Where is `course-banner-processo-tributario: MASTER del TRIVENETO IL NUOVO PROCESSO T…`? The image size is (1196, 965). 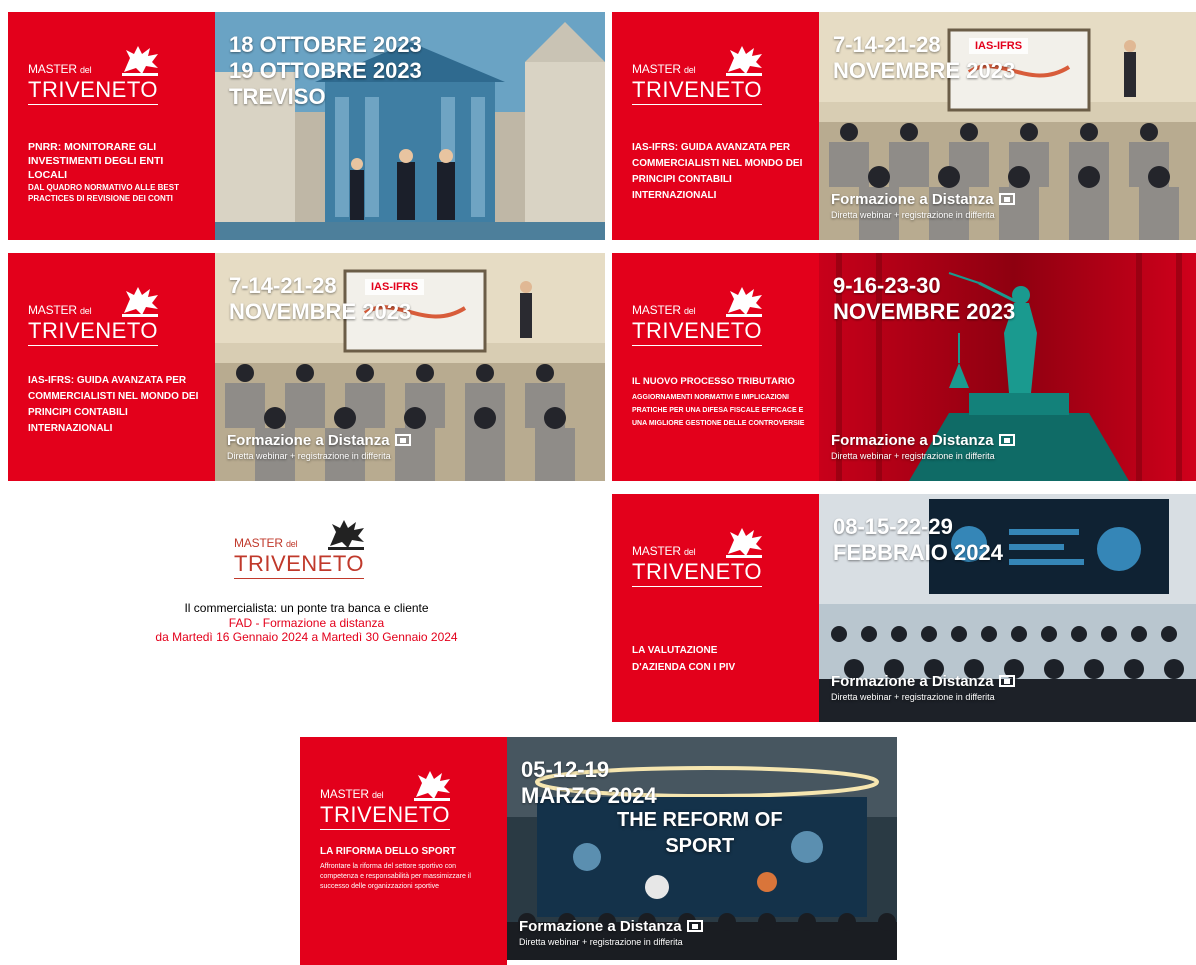 course-banner-processo-tributario: MASTER del TRIVENETO IL NUOVO PROCESSO T… is located at coordinates (904, 367).